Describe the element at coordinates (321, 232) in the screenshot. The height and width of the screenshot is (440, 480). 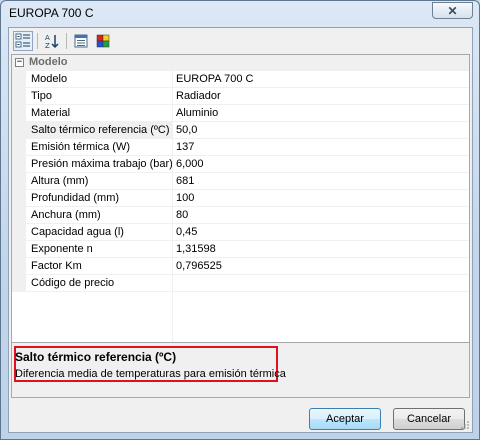
I see `property-value: 0,45` at that location.